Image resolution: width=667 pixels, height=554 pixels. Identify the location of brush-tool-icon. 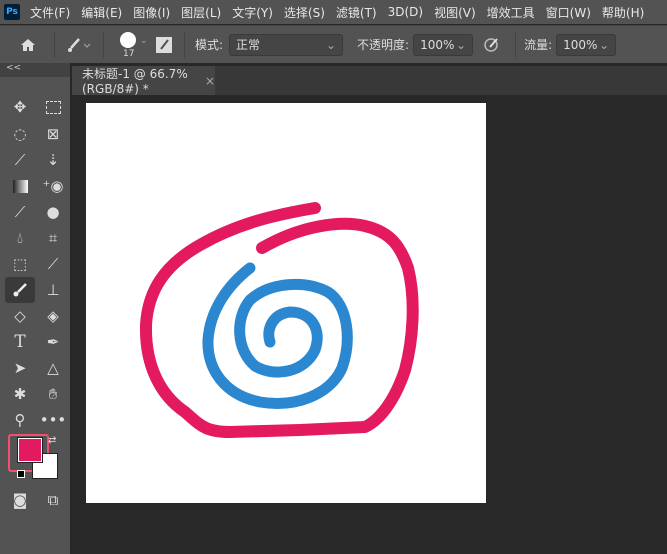
(20, 290).